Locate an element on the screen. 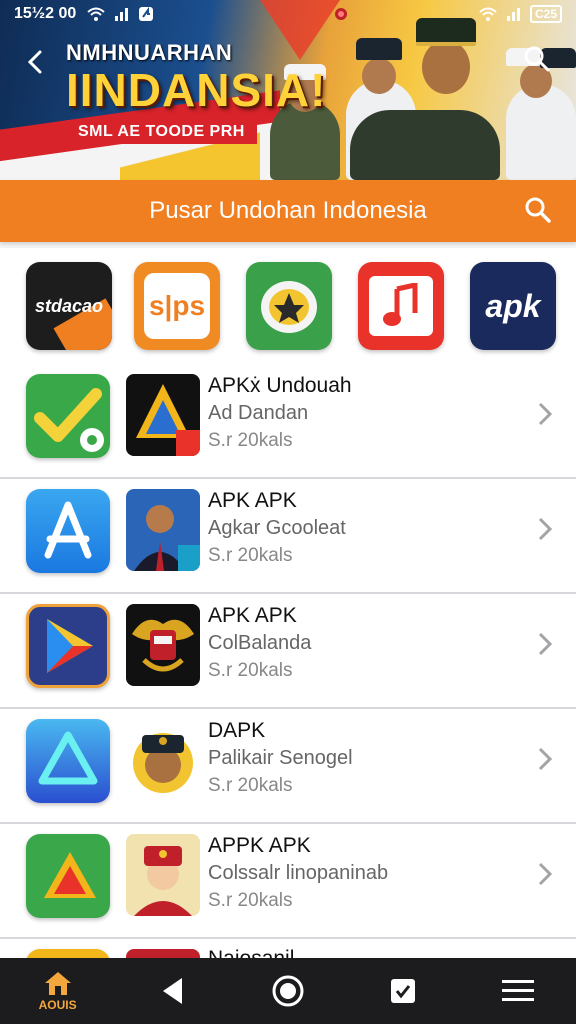  list-item: Naiosanil is located at coordinates (288, 948).